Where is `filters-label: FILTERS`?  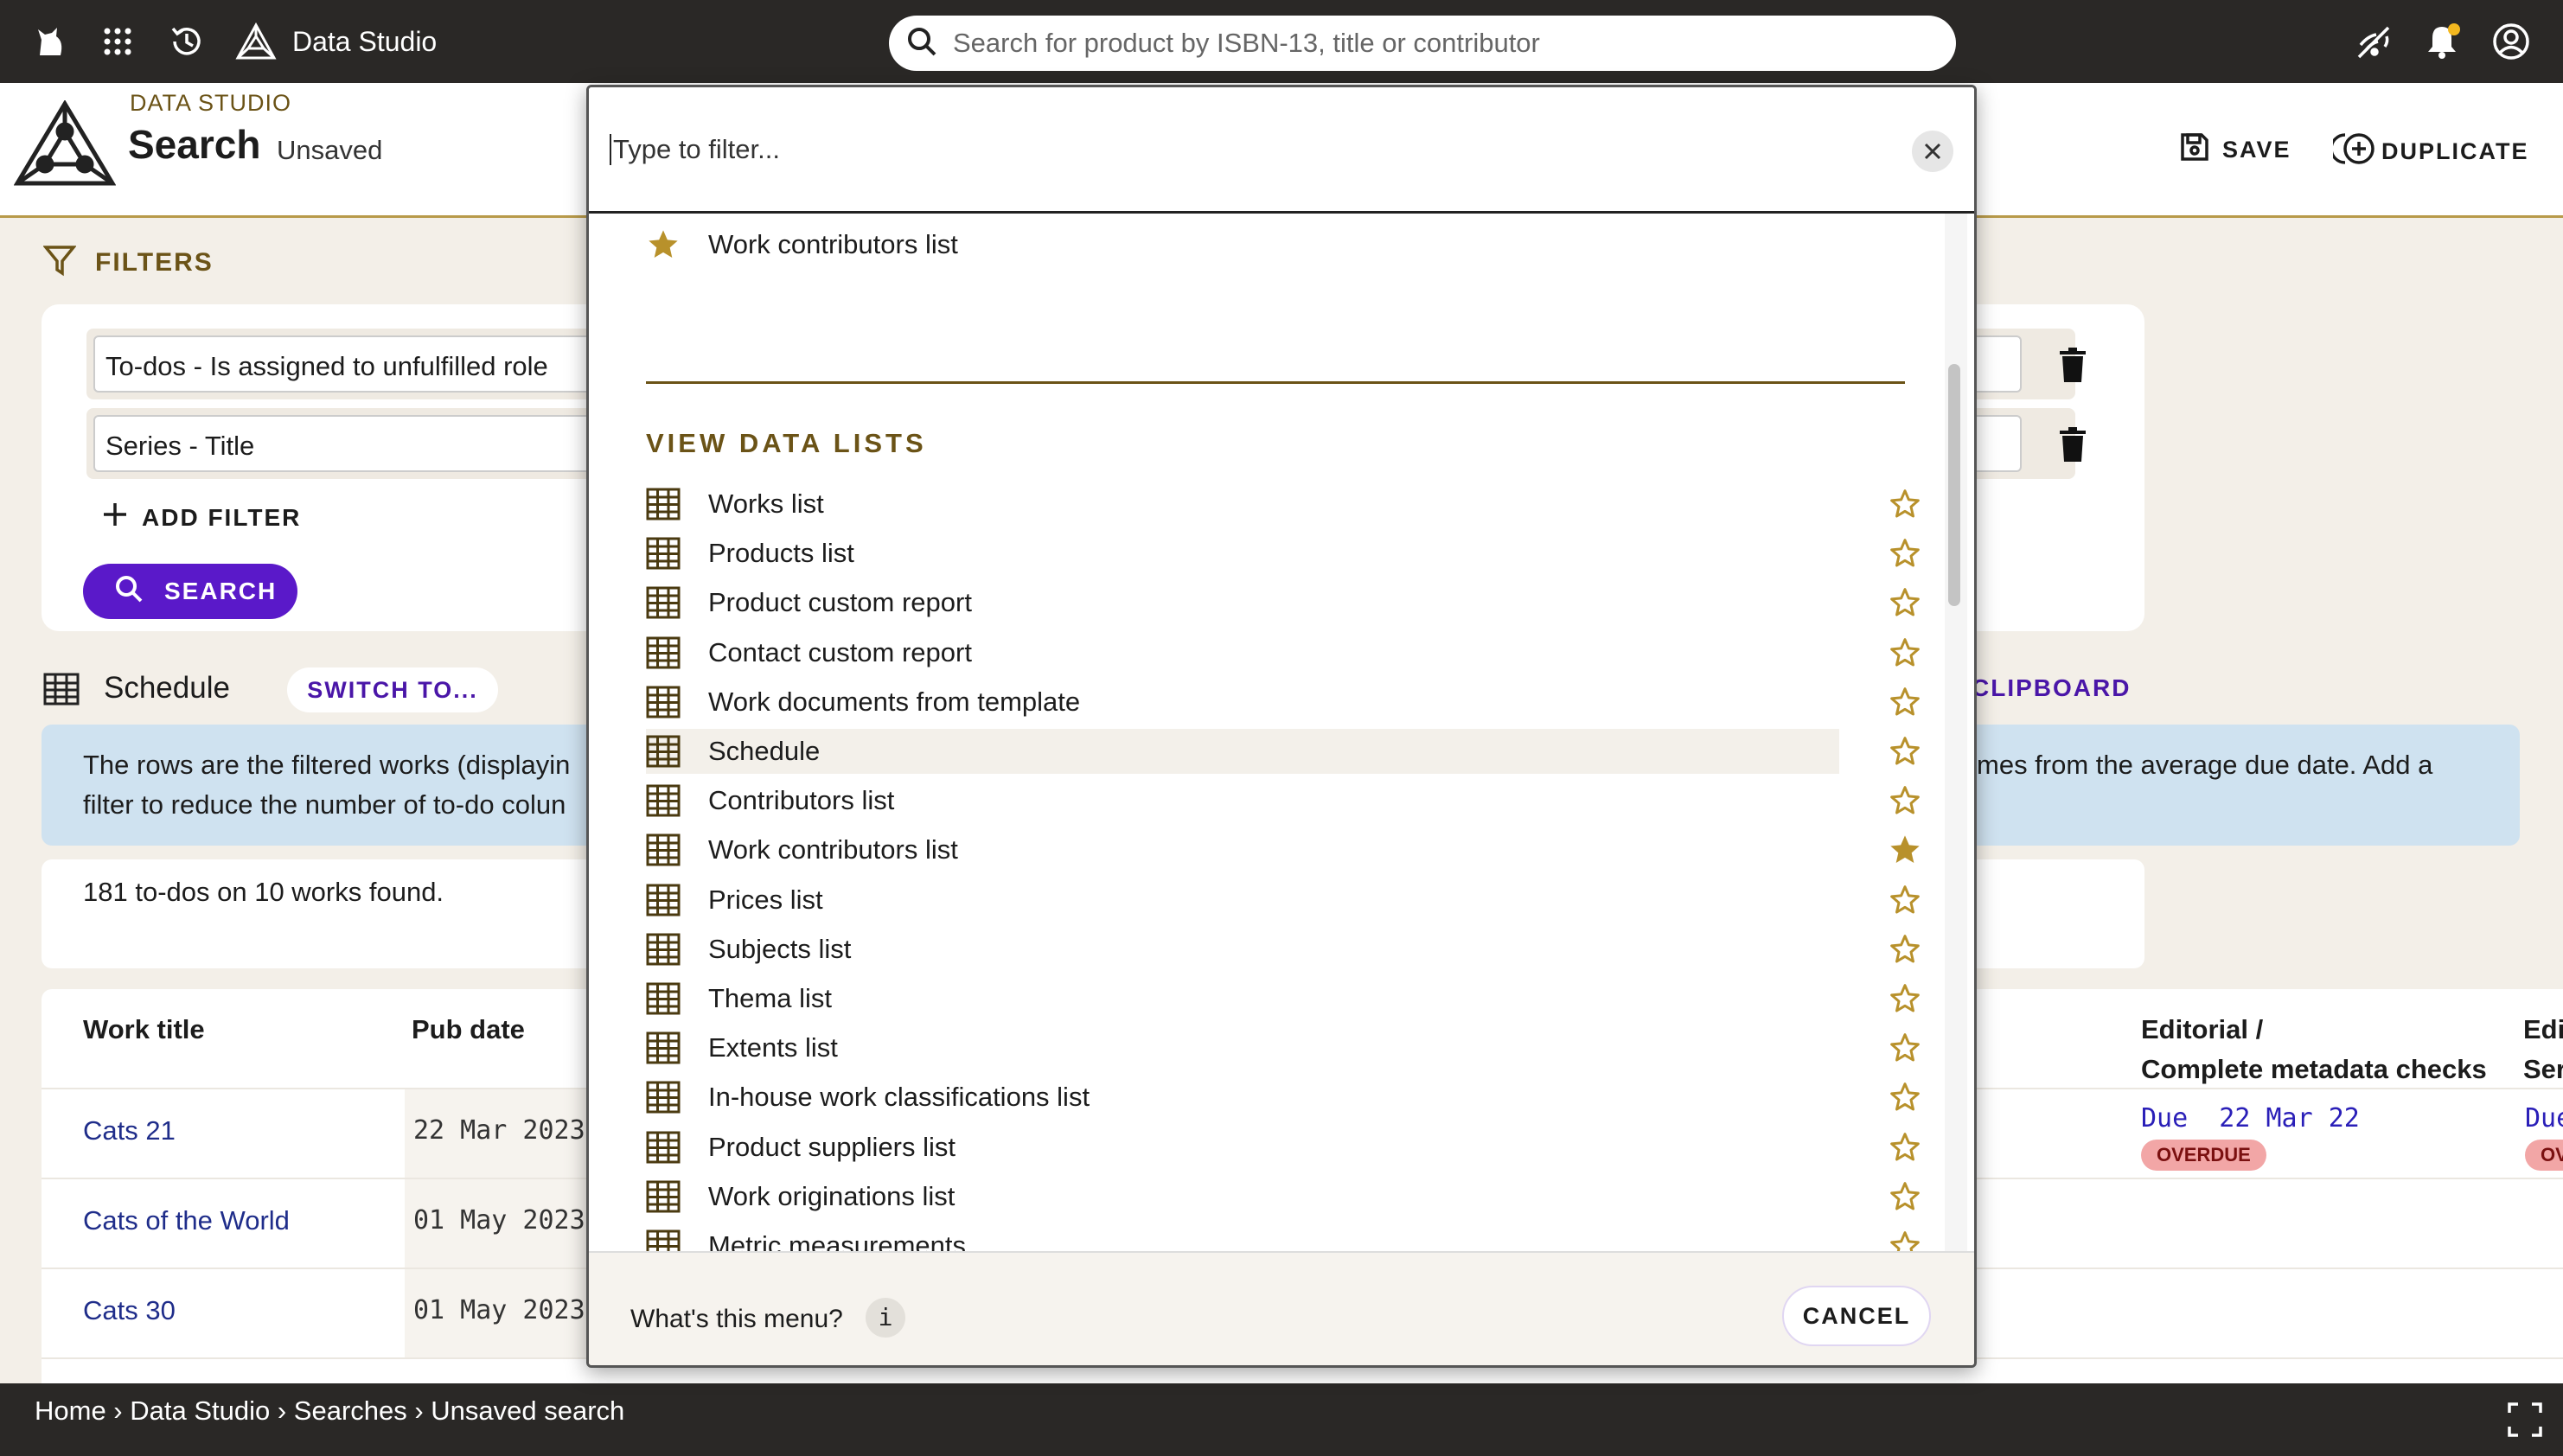 filters-label: FILTERS is located at coordinates (154, 262).